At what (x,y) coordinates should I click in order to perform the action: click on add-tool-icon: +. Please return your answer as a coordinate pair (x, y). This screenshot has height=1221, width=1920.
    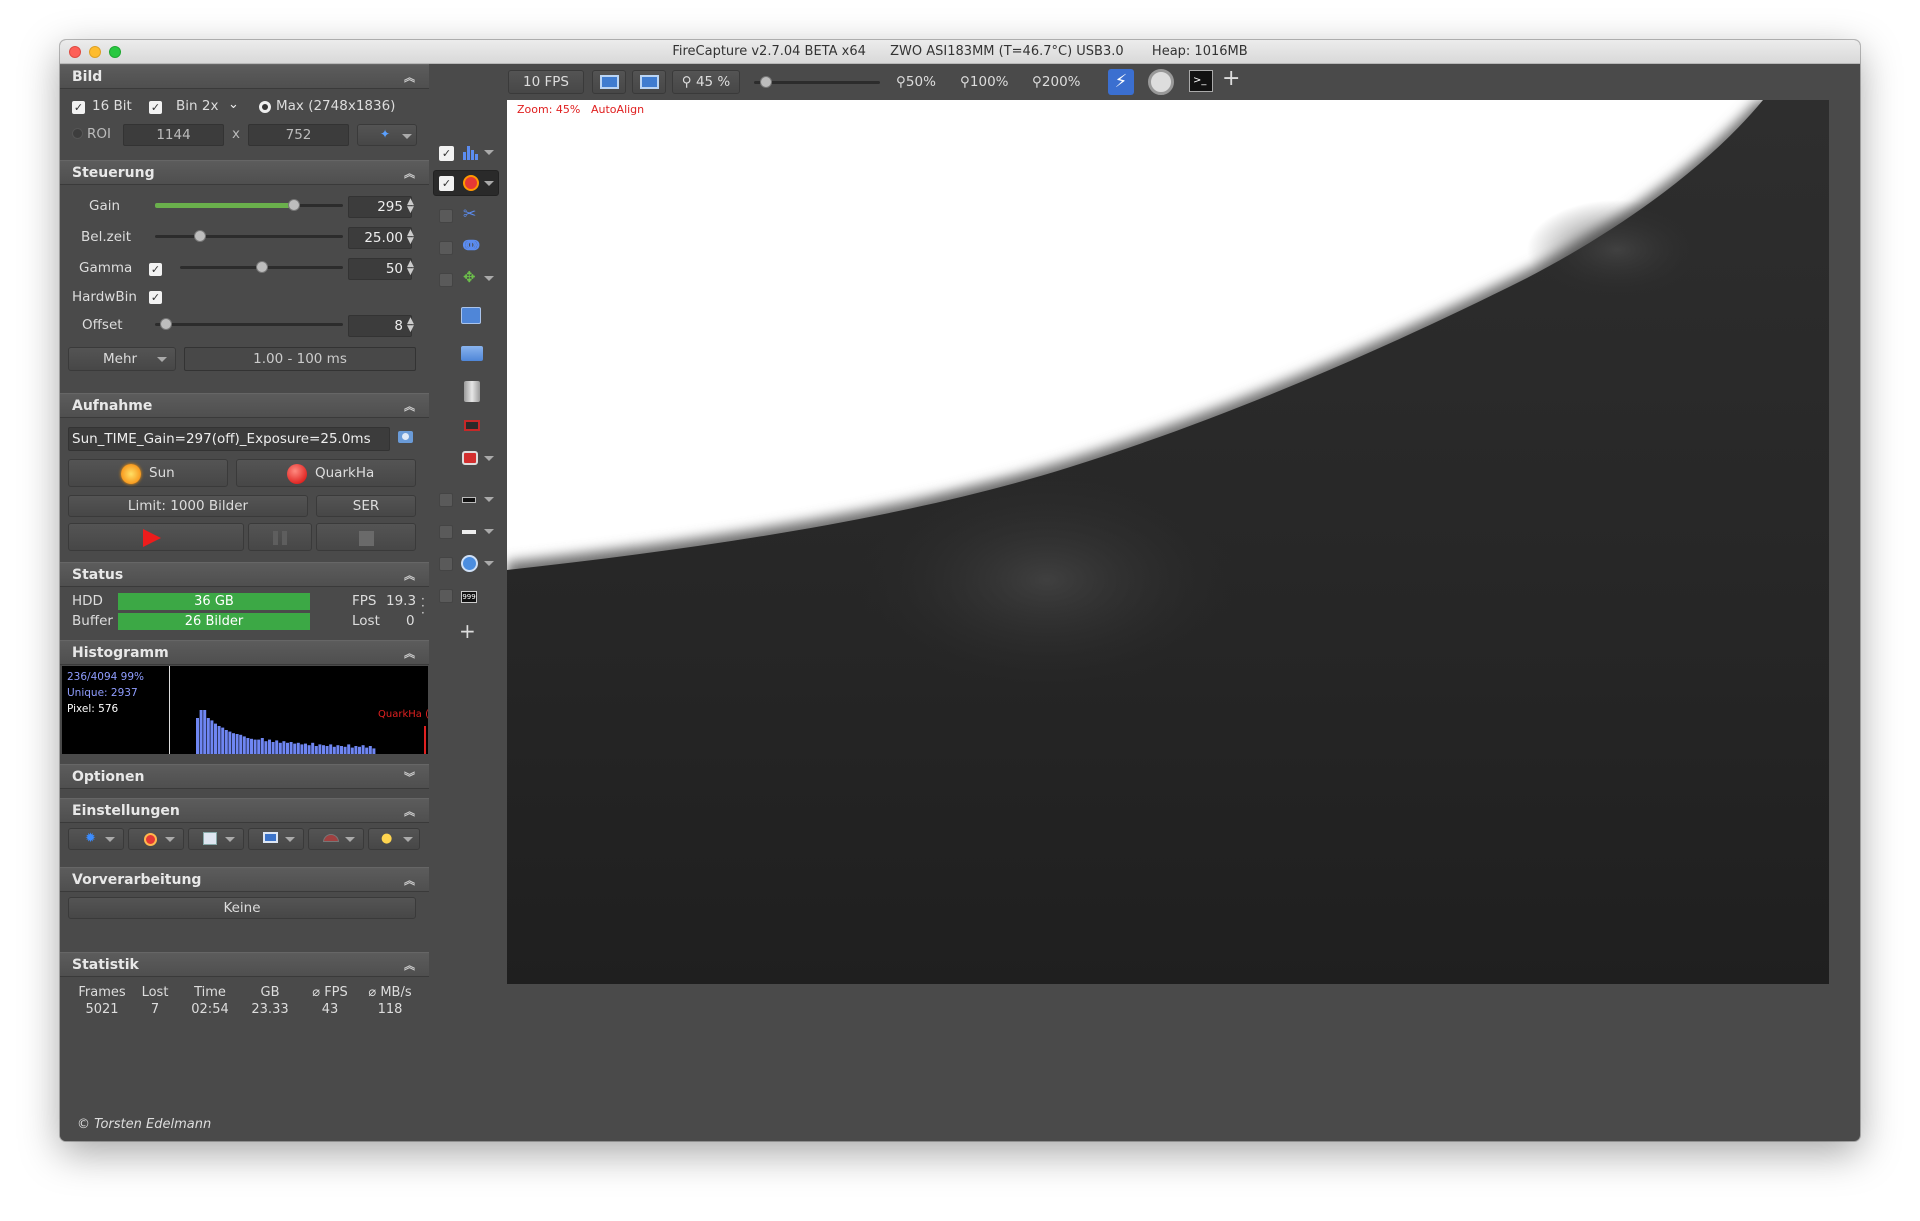
    Looking at the image, I should click on (467, 631).